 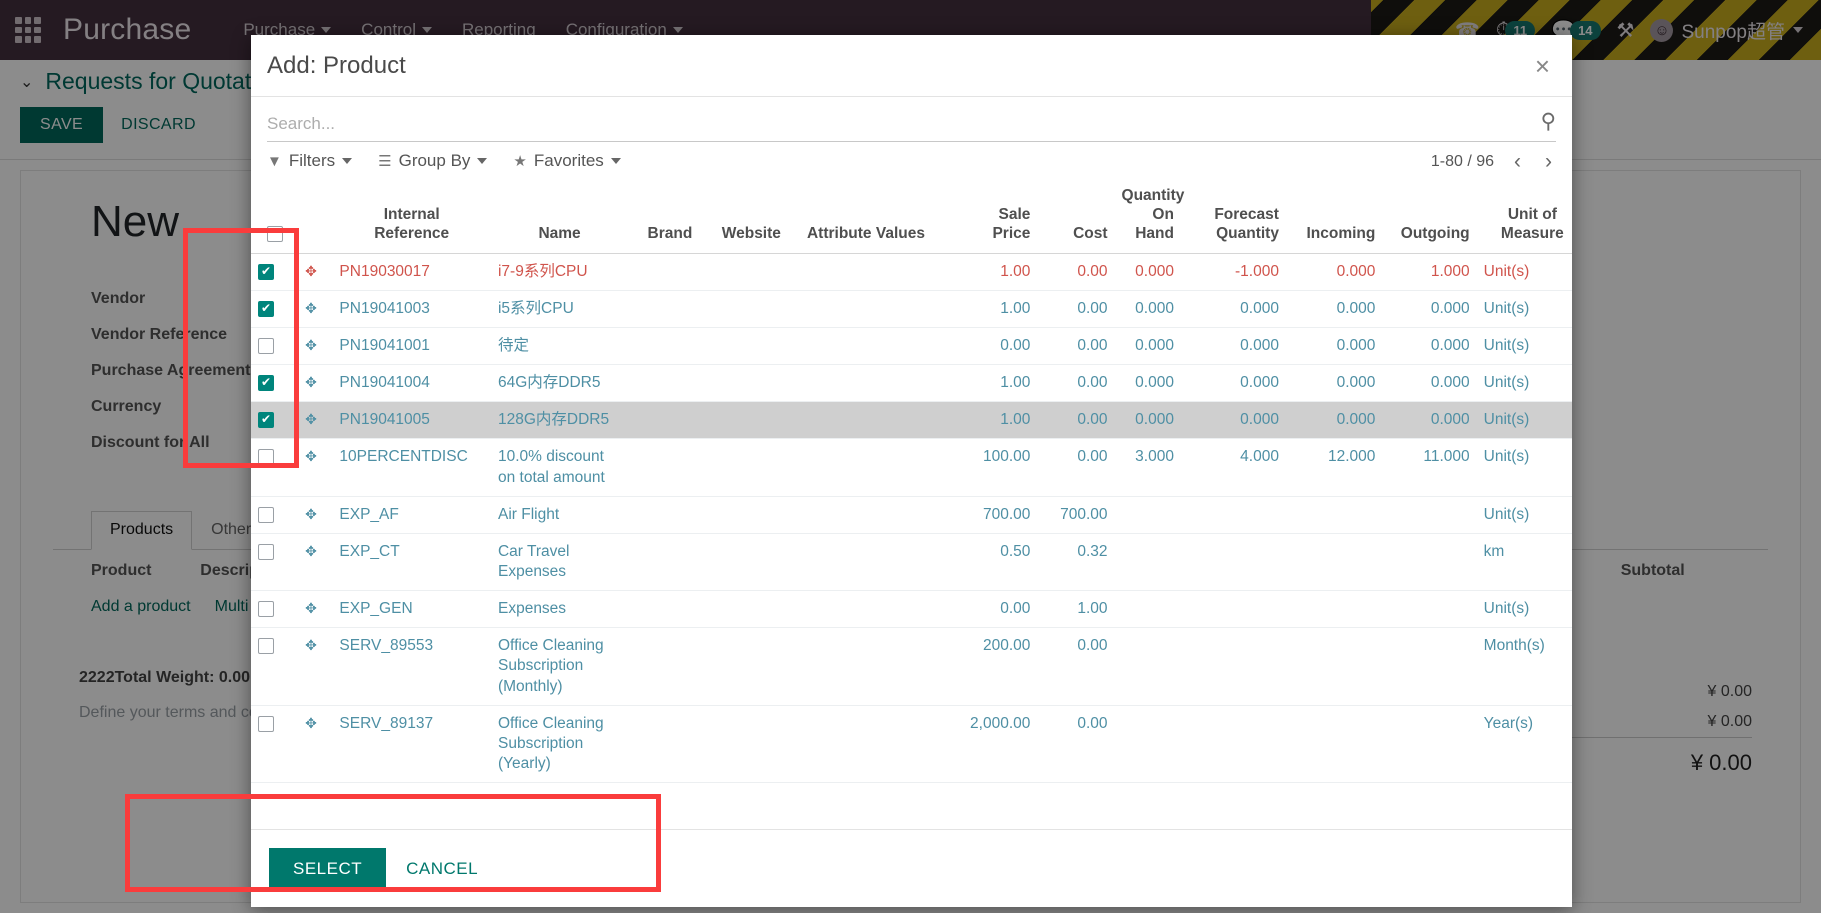 What do you see at coordinates (1149, 217) in the screenshot?
I see `column-header-quantity-on-hand: Quantity On Hand` at bounding box center [1149, 217].